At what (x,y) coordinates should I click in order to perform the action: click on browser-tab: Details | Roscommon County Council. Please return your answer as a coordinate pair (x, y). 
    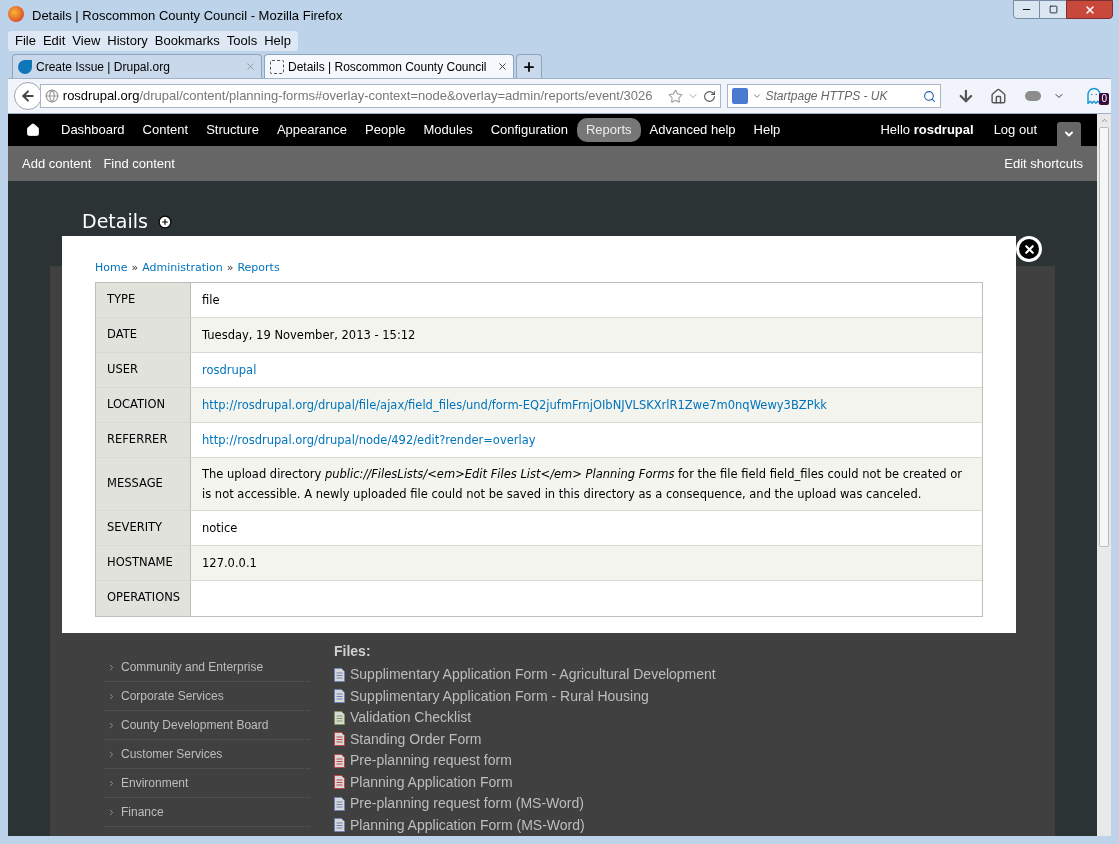
    Looking at the image, I should click on (389, 66).